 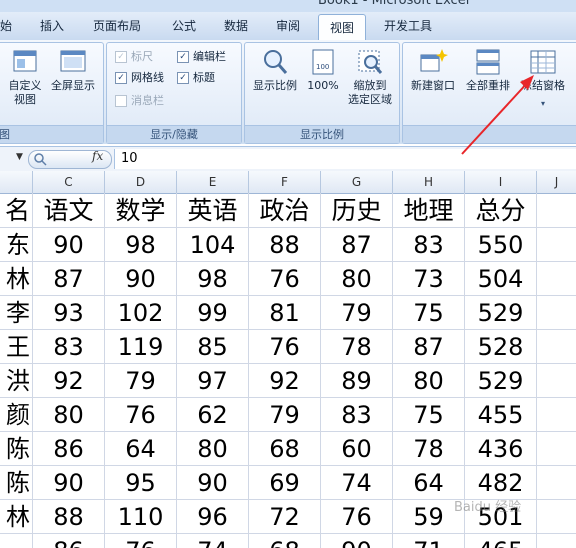 What do you see at coordinates (213, 244) in the screenshot?
I see `table-cell: 104` at bounding box center [213, 244].